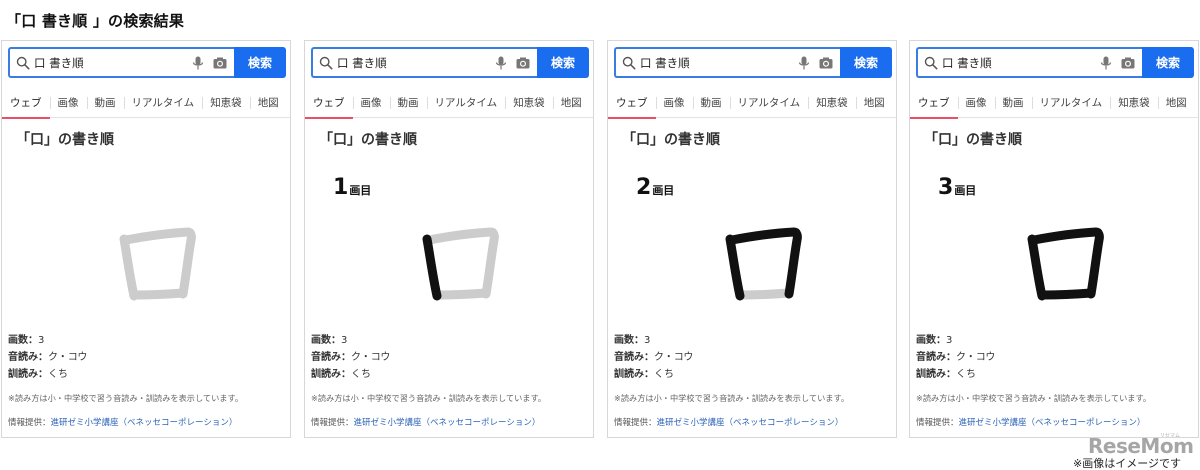 This screenshot has width=1200, height=470. I want to click on stroke-step-number: 3, so click(946, 187).